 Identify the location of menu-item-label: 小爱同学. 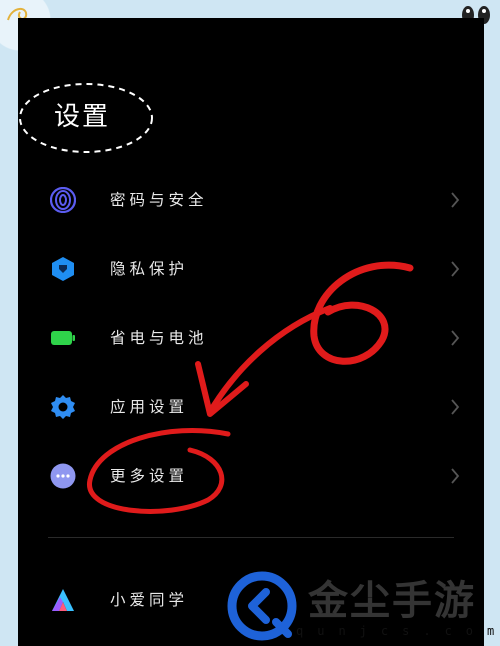
(149, 600).